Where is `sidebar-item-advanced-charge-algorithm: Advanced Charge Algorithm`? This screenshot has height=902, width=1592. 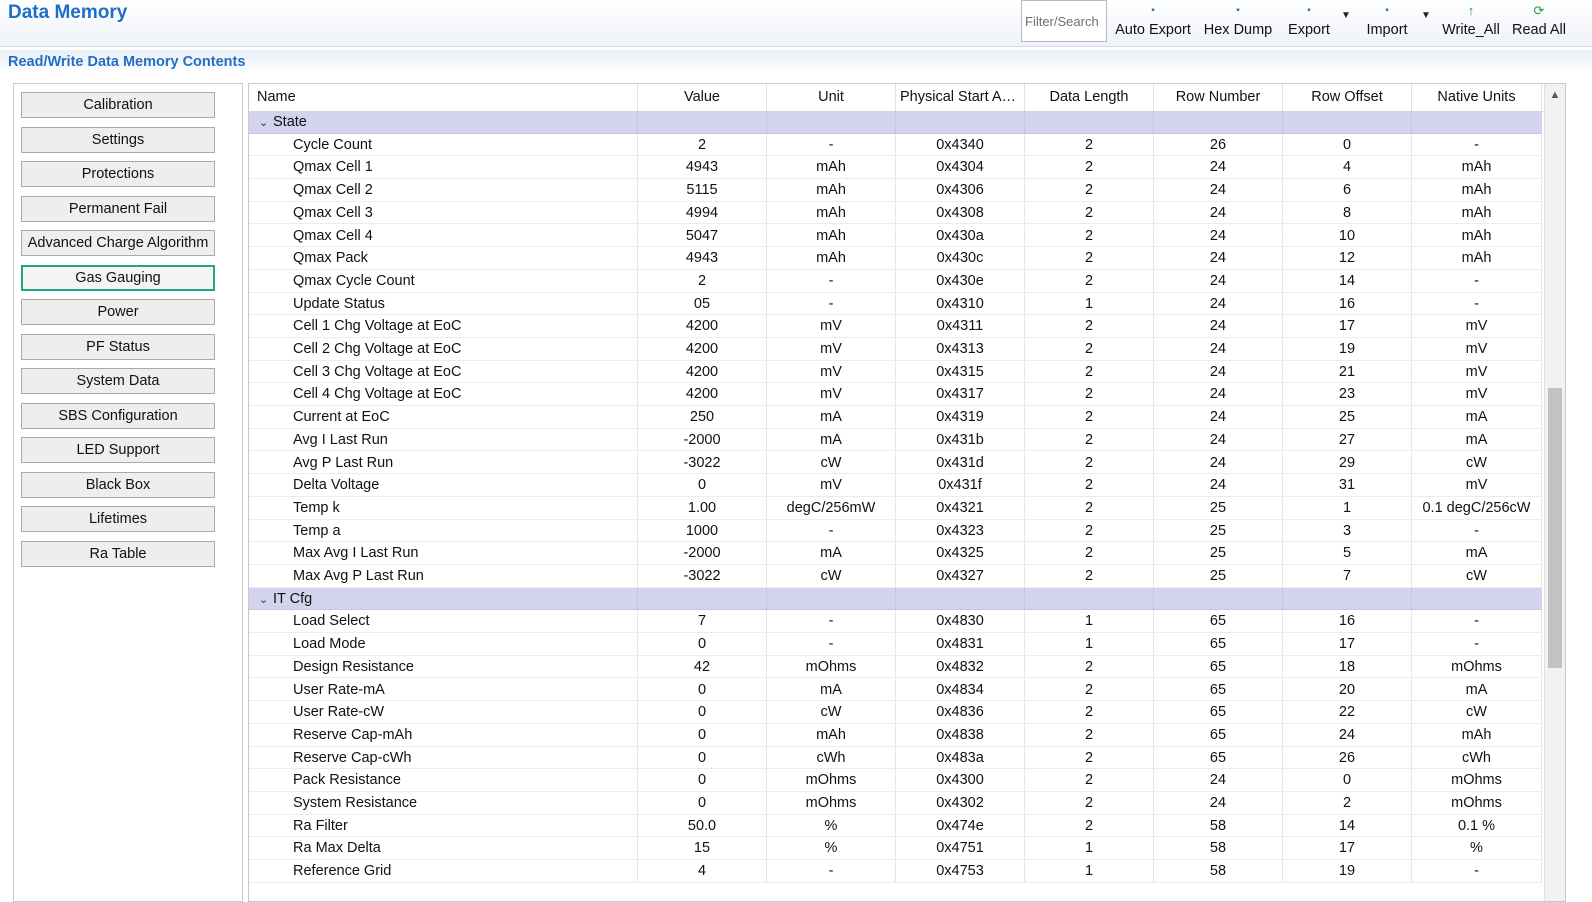
sidebar-item-advanced-charge-algorithm: Advanced Charge Algorithm is located at coordinates (118, 243).